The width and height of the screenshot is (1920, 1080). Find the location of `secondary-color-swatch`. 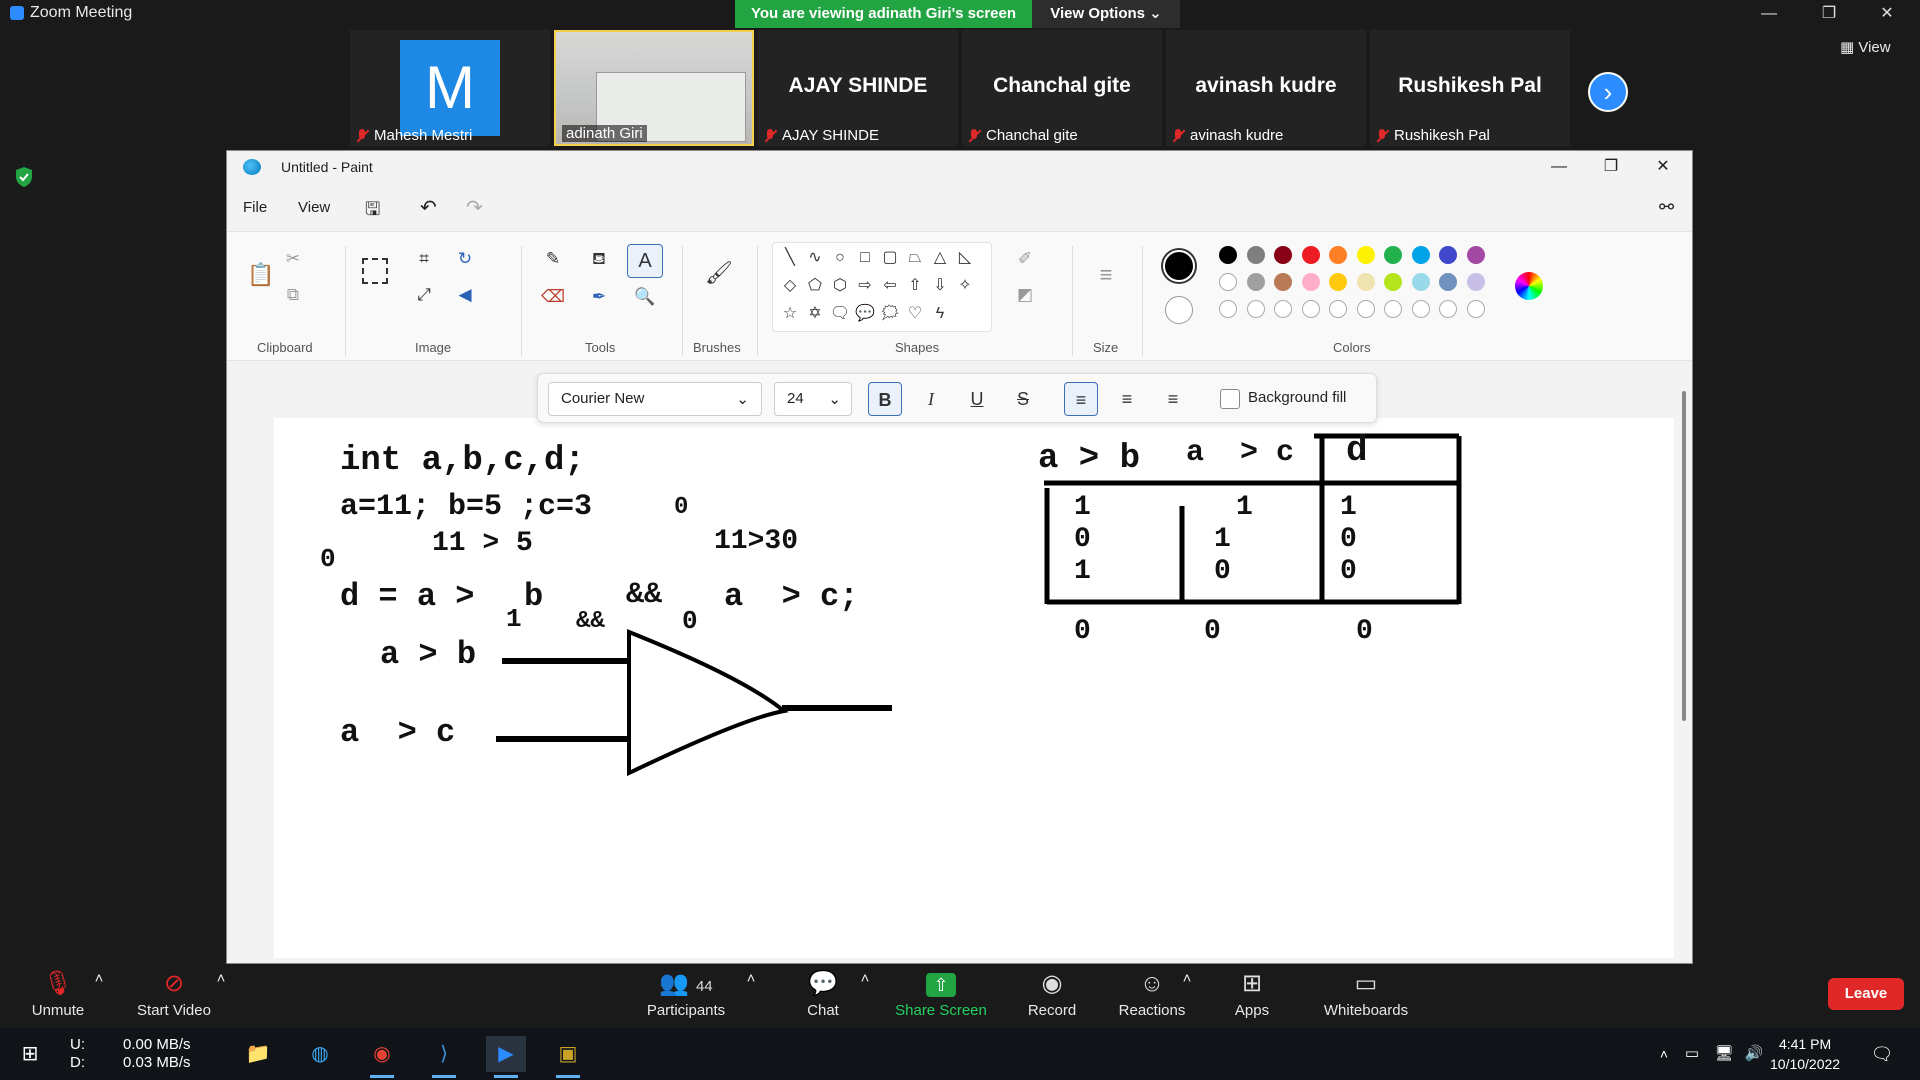

secondary-color-swatch is located at coordinates (1179, 310).